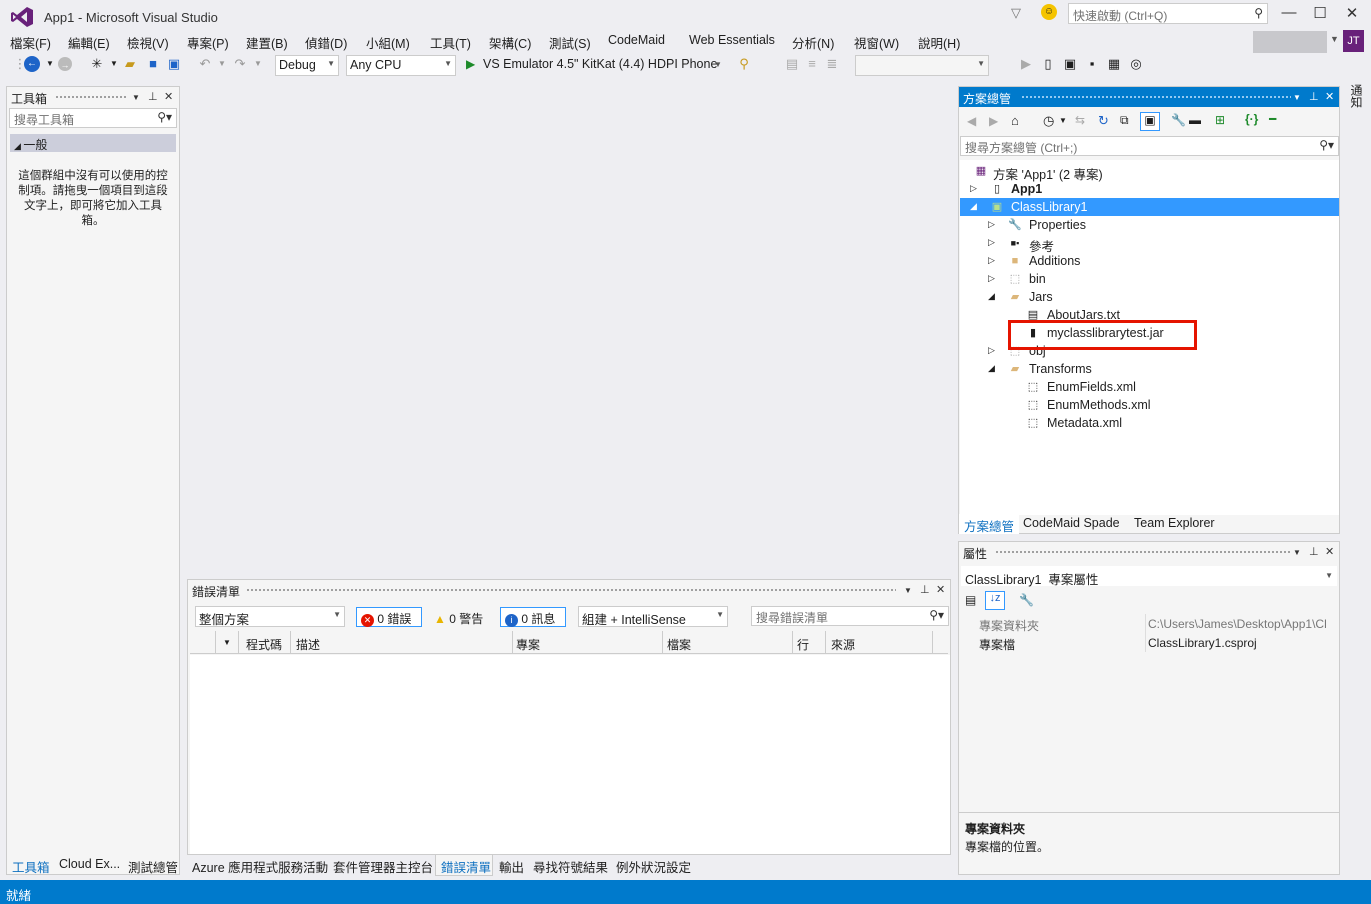 The width and height of the screenshot is (1371, 904). Describe the element at coordinates (1320, 14) in the screenshot. I see `maximize-button: ☐` at that location.